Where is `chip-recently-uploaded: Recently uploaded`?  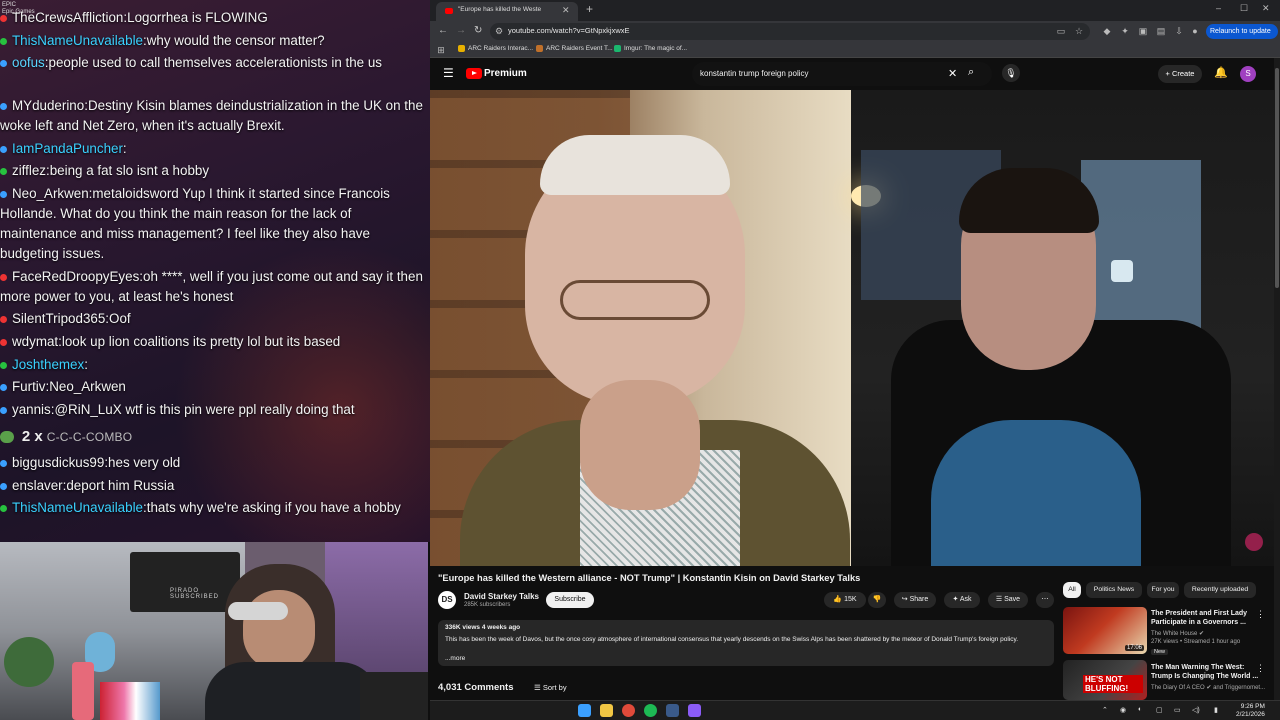
chip-recently-uploaded: Recently uploaded is located at coordinates (1220, 590).